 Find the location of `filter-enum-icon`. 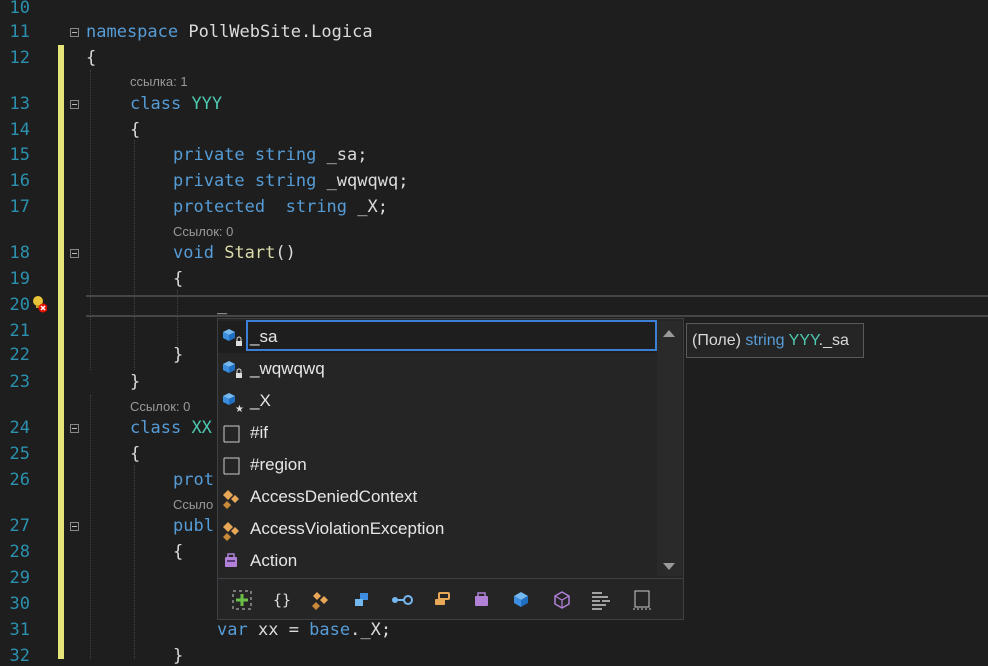

filter-enum-icon is located at coordinates (442, 600).